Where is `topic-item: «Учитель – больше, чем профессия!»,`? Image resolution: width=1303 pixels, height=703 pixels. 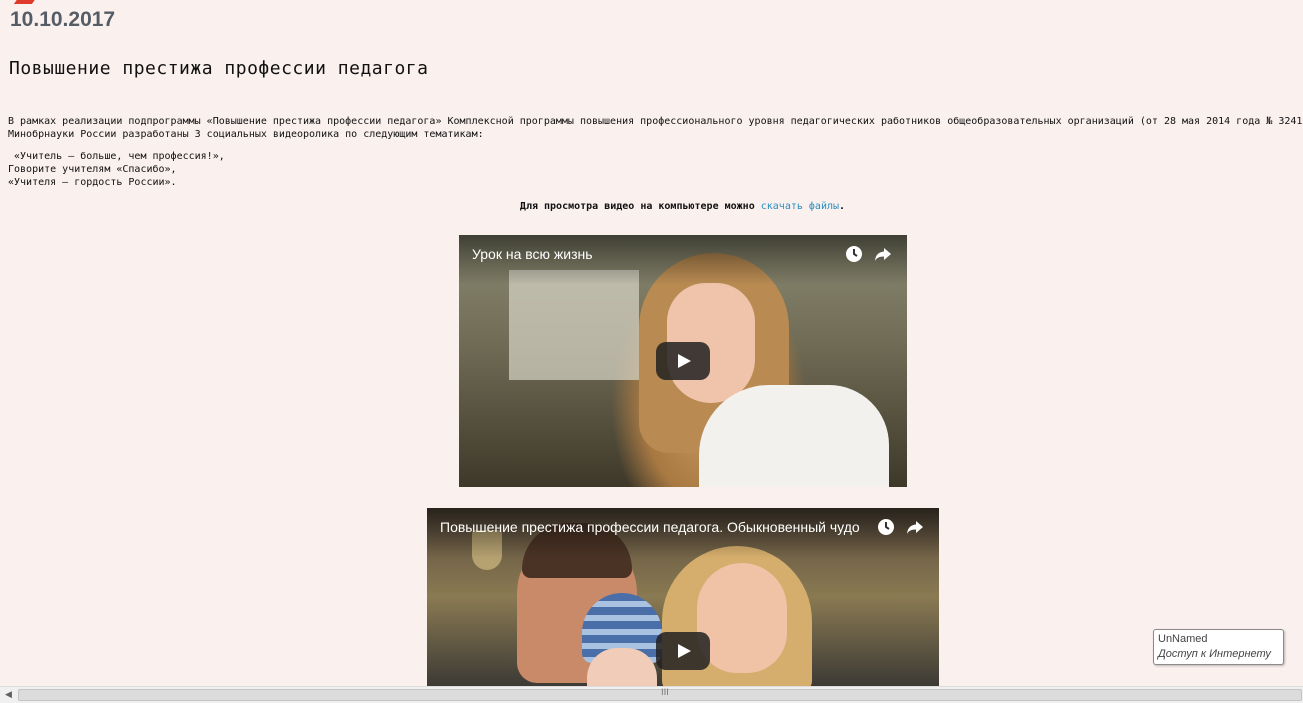
topic-item: «Учитель – больше, чем профессия!», is located at coordinates (116, 156).